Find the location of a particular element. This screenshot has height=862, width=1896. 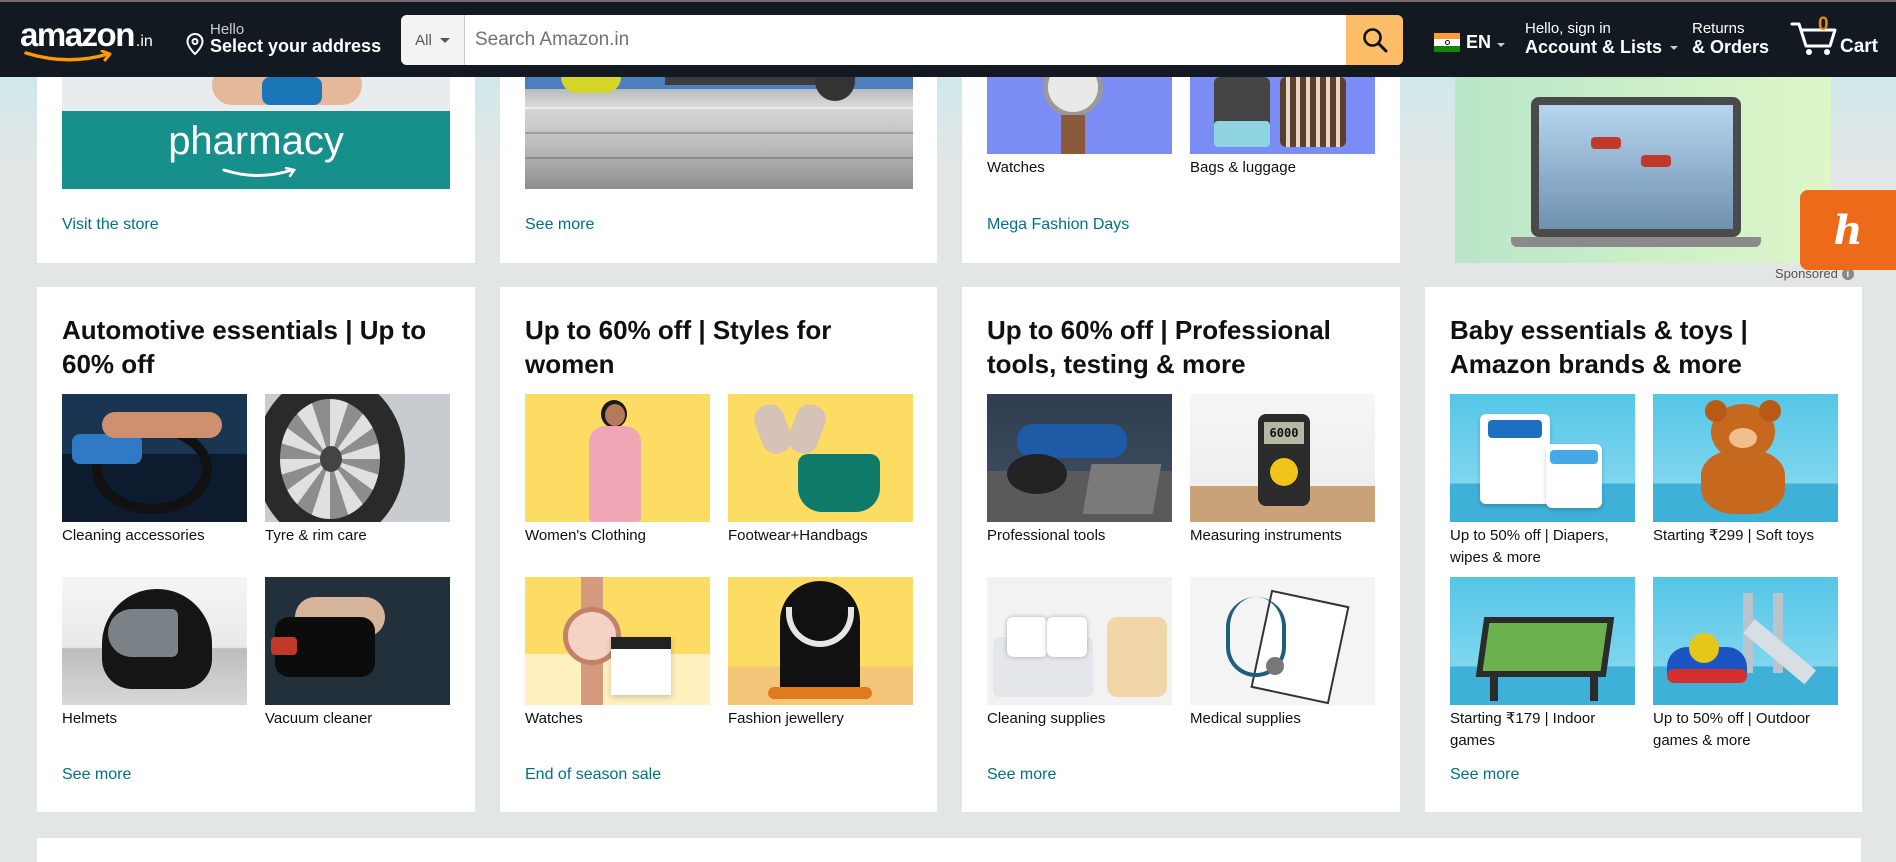

tile-cleaning-accessories: Cleaning accessories is located at coordinates (154, 470).